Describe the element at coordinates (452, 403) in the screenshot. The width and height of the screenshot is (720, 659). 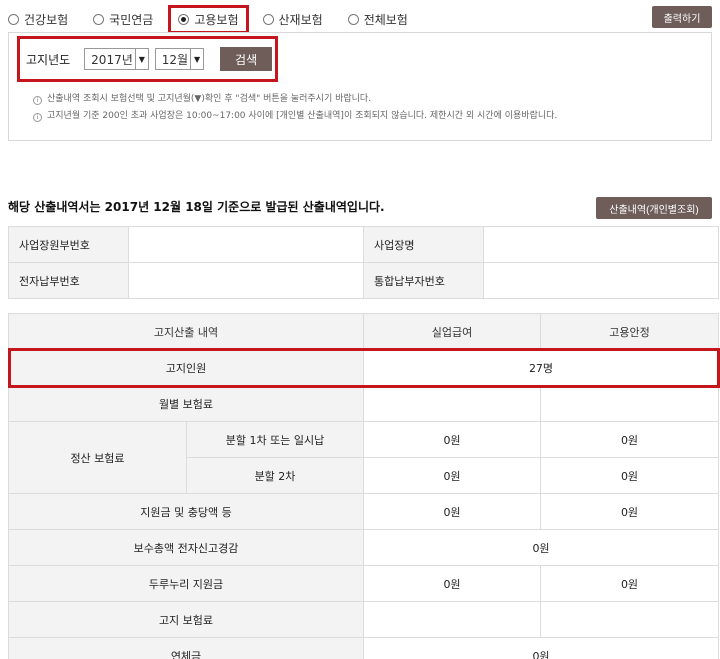
I see `monthly-premium-unemployment` at that location.